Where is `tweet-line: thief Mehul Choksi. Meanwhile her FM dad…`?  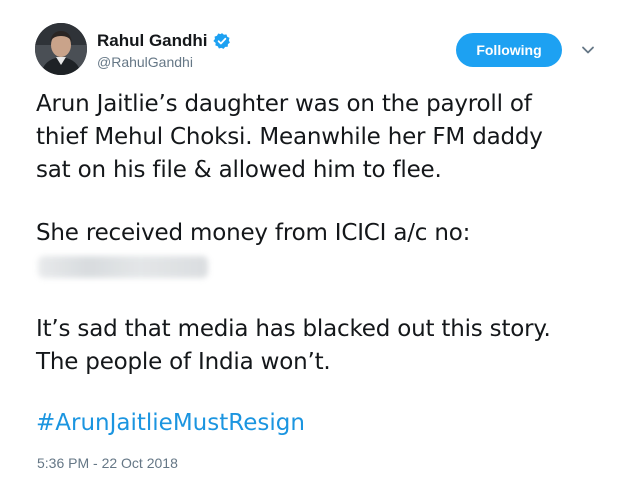
tweet-line: thief Mehul Choksi. Meanwhile her FM dad… is located at coordinates (289, 137).